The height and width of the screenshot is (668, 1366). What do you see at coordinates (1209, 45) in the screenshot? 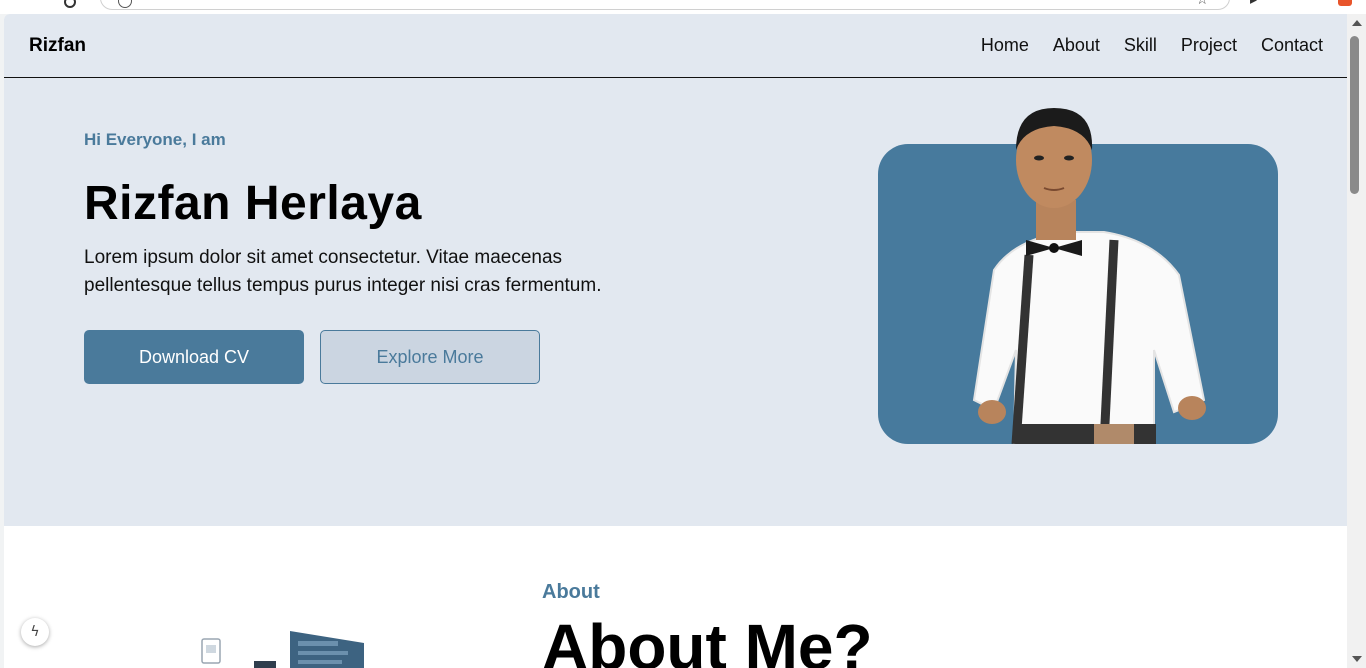
I see `nav-link-project: Project` at bounding box center [1209, 45].